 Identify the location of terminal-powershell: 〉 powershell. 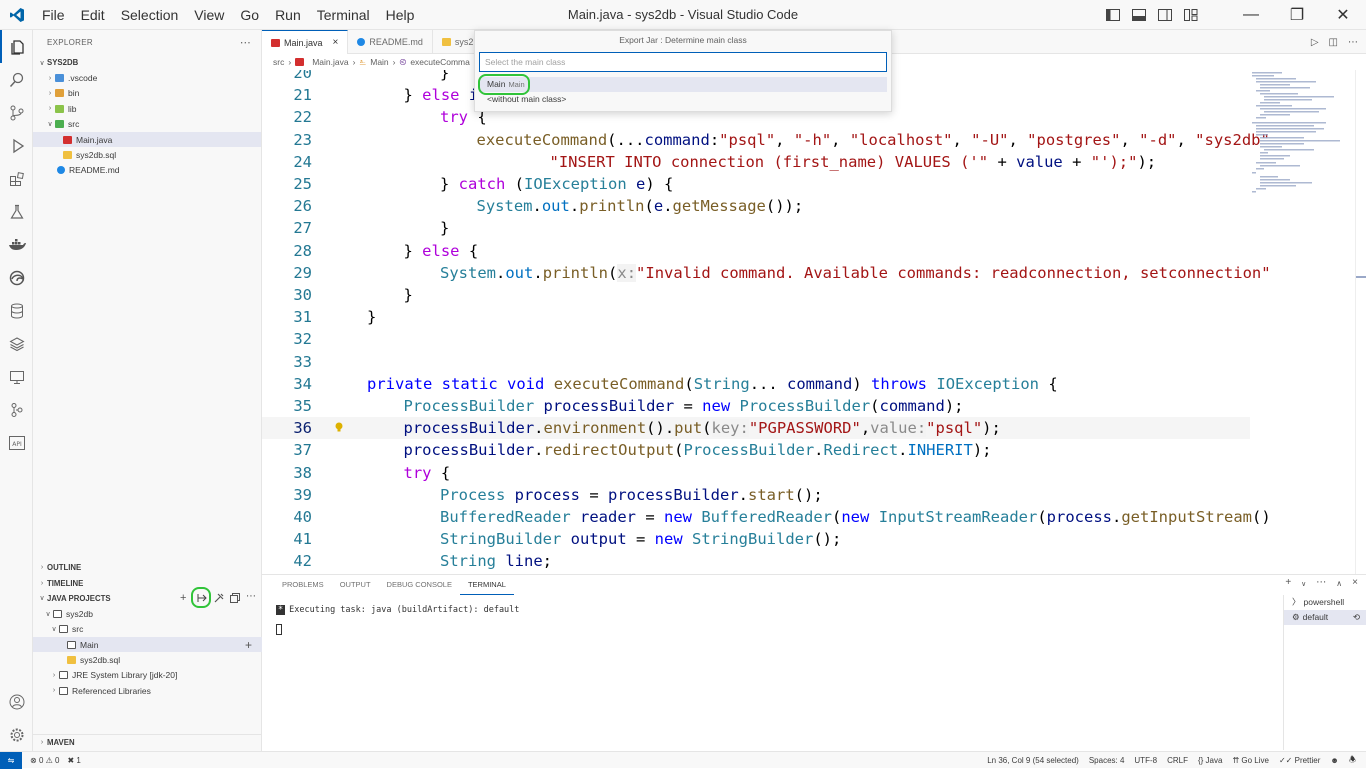
(1325, 602).